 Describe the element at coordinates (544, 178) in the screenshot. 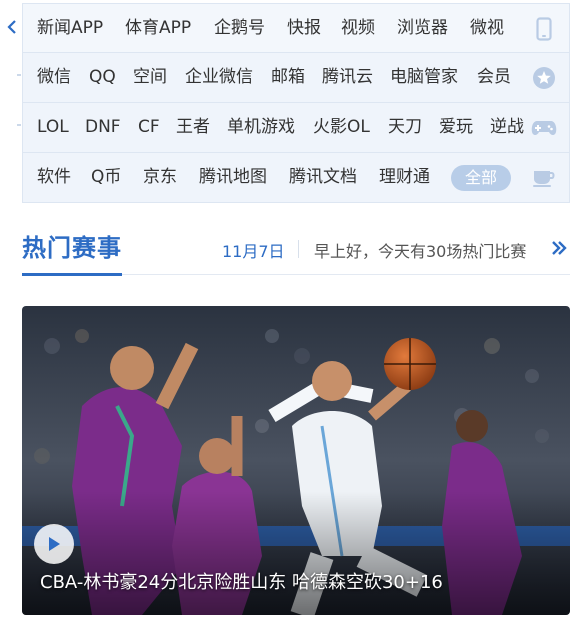

I see `cup-icon` at that location.